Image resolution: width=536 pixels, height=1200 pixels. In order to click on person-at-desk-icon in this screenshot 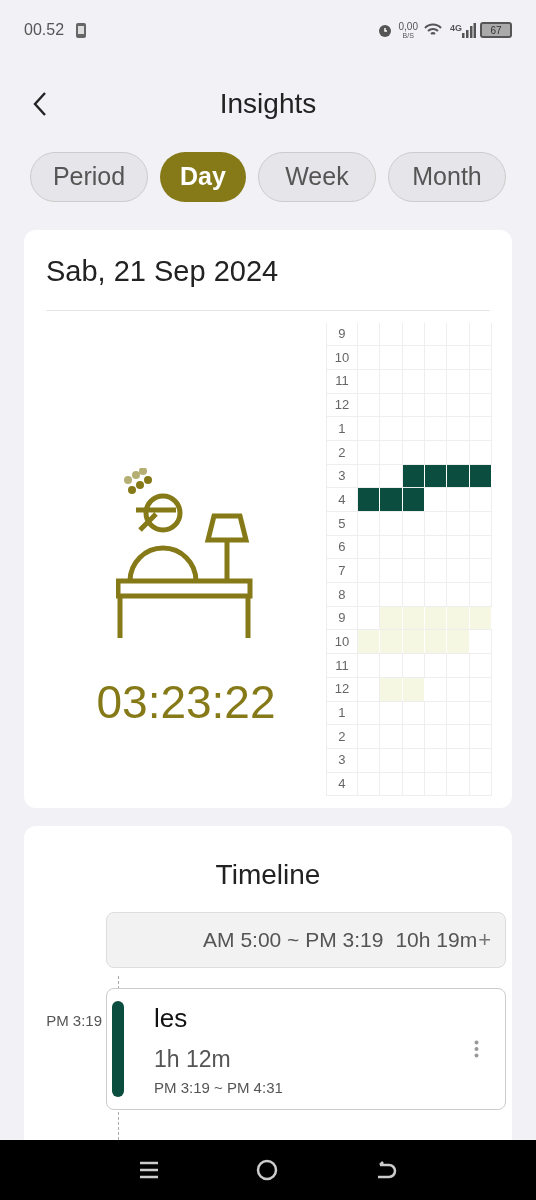, I will do `click(186, 552)`.